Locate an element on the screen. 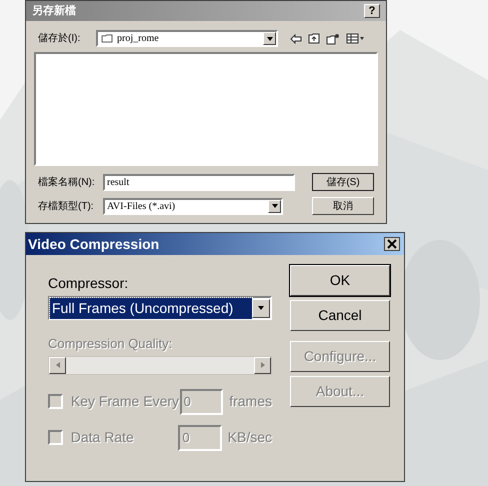  up-folder-icon is located at coordinates (314, 38).